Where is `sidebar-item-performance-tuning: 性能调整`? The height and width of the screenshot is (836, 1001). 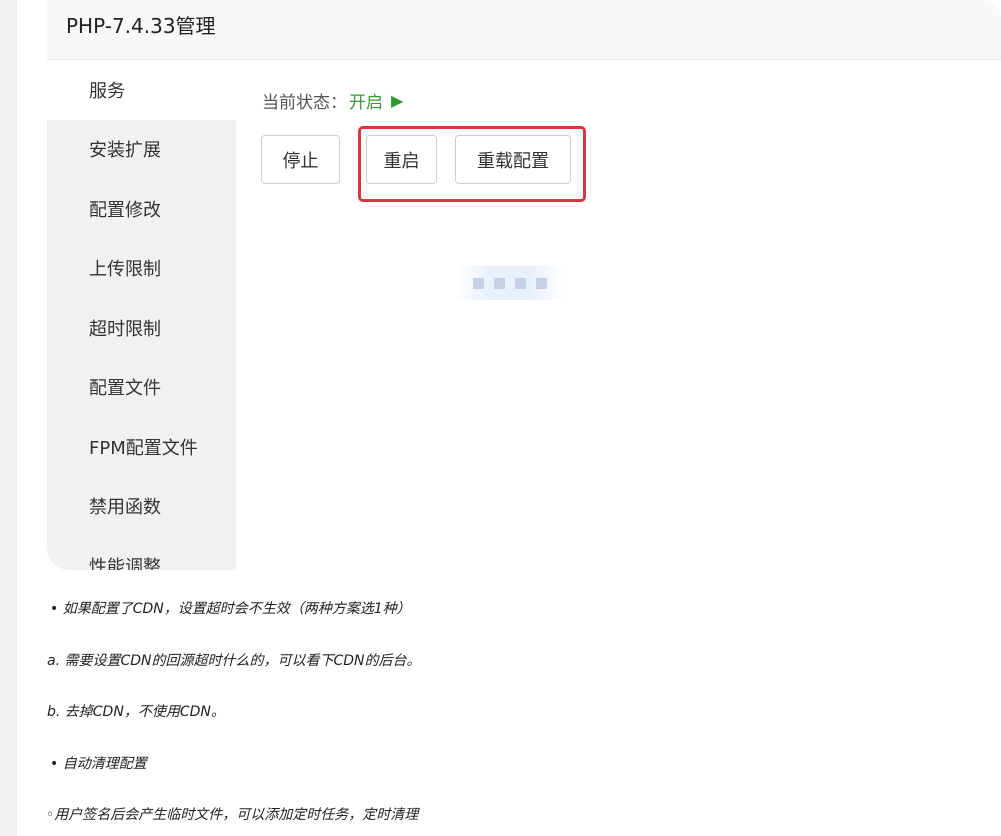
sidebar-item-performance-tuning: 性能调整 is located at coordinates (141, 553).